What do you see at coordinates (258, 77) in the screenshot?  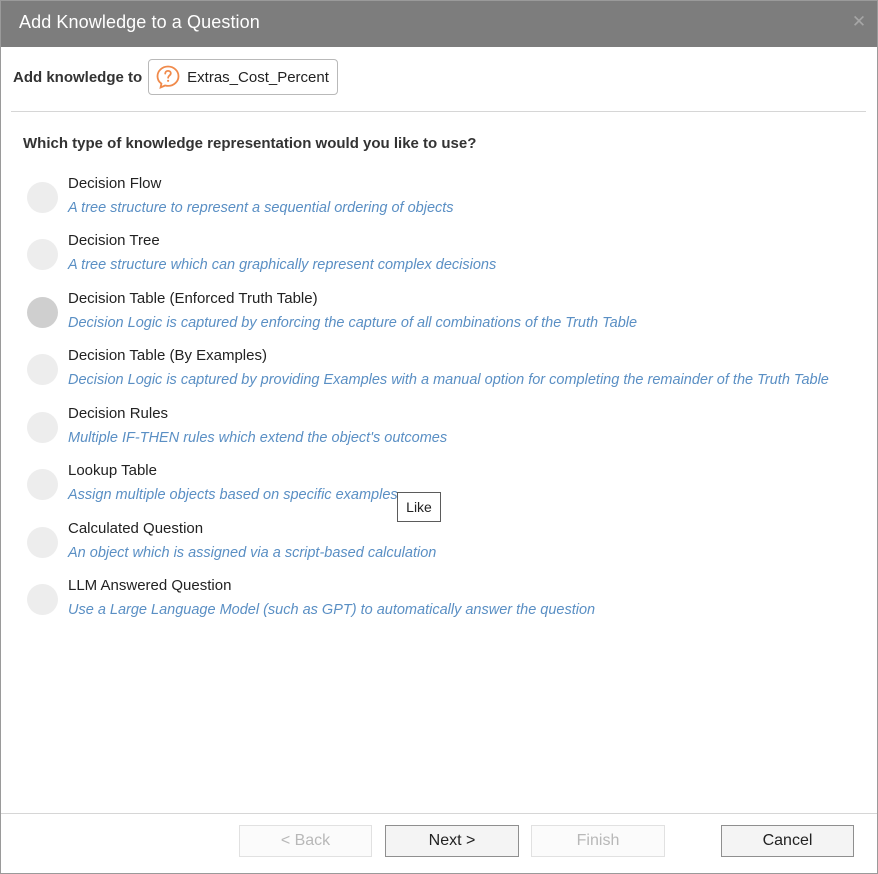 I see `question-name: Extras_Cost_Percent` at bounding box center [258, 77].